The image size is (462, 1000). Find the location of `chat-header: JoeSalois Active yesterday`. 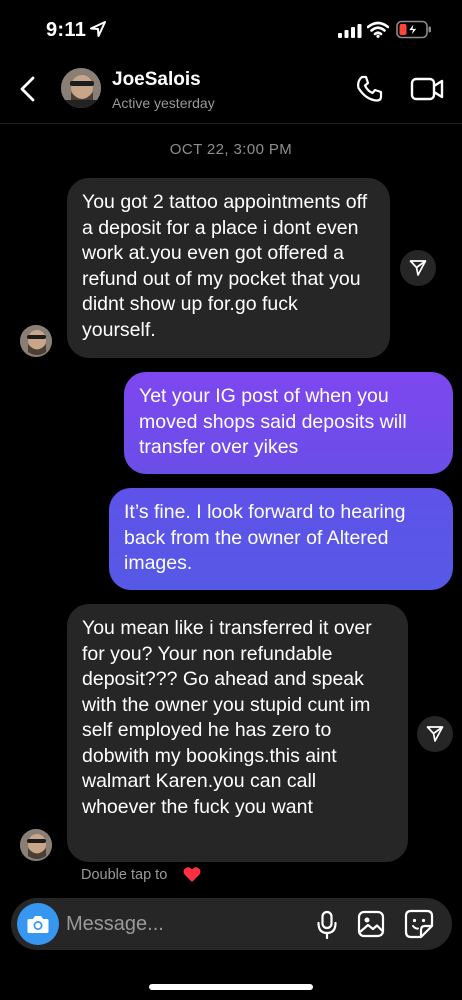

chat-header: JoeSalois Active yesterday is located at coordinates (231, 93).